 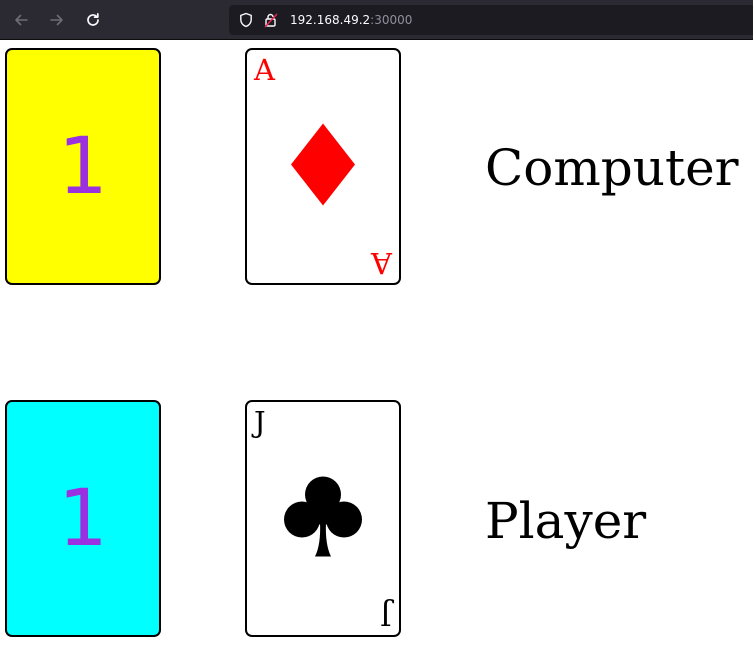 I want to click on player-playing-card: J J, so click(x=323, y=518).